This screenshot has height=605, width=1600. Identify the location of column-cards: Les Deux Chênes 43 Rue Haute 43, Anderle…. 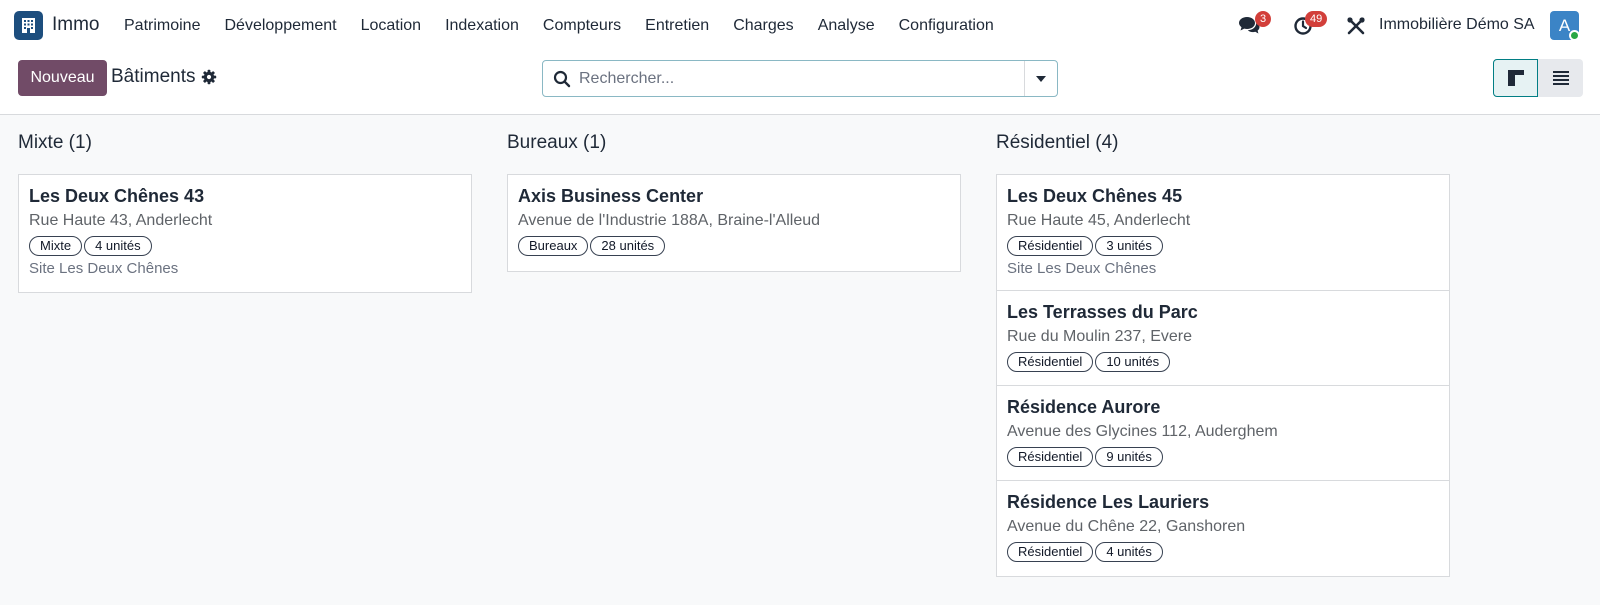
(245, 233).